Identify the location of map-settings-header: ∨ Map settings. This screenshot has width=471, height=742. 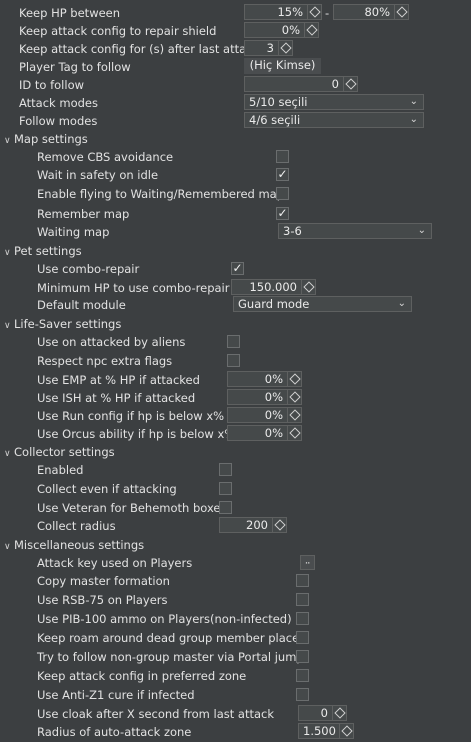
(235, 139).